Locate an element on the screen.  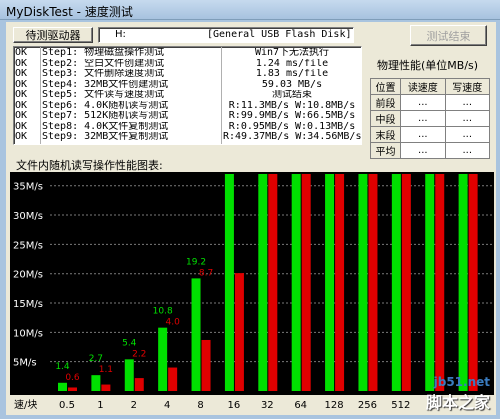
x-tick-label: 32 is located at coordinates (267, 405).